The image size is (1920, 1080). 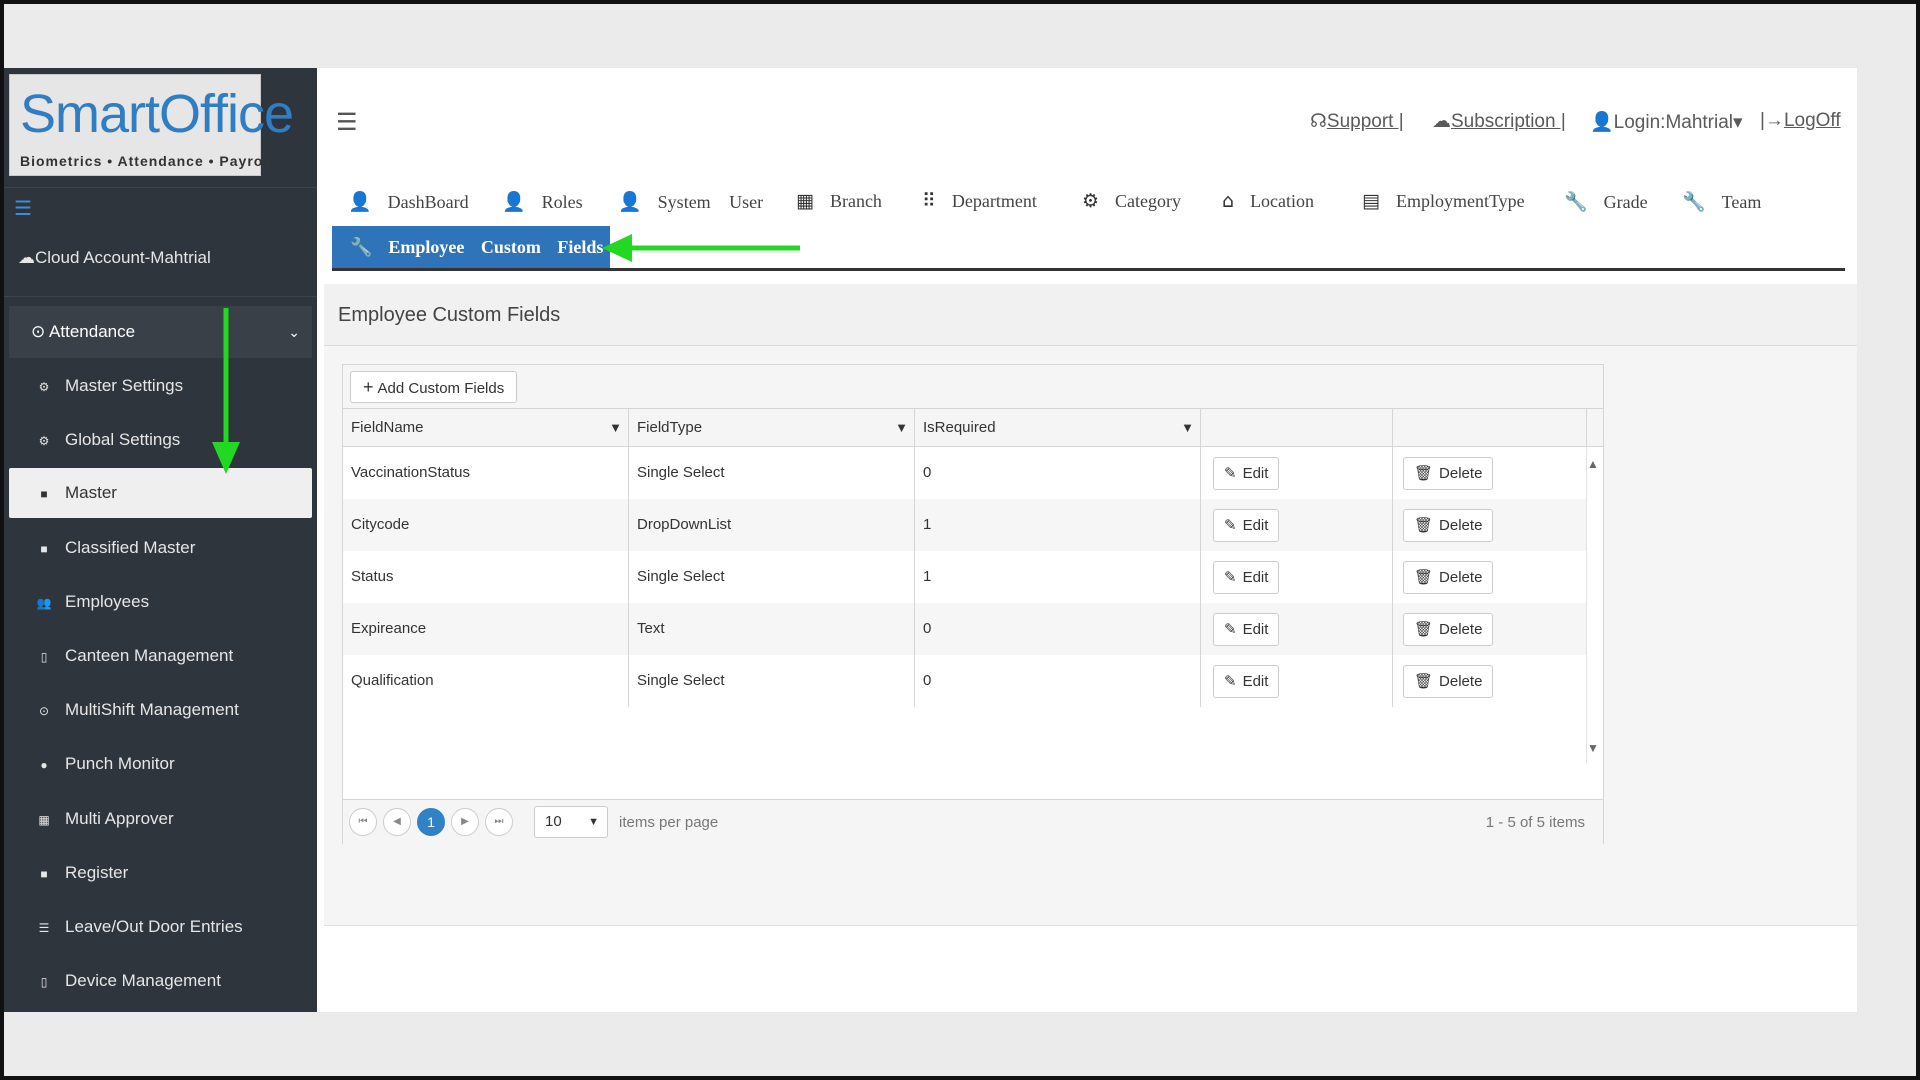 I want to click on cloud-account: ☁Cloud Account-Mahtrial, so click(x=114, y=258).